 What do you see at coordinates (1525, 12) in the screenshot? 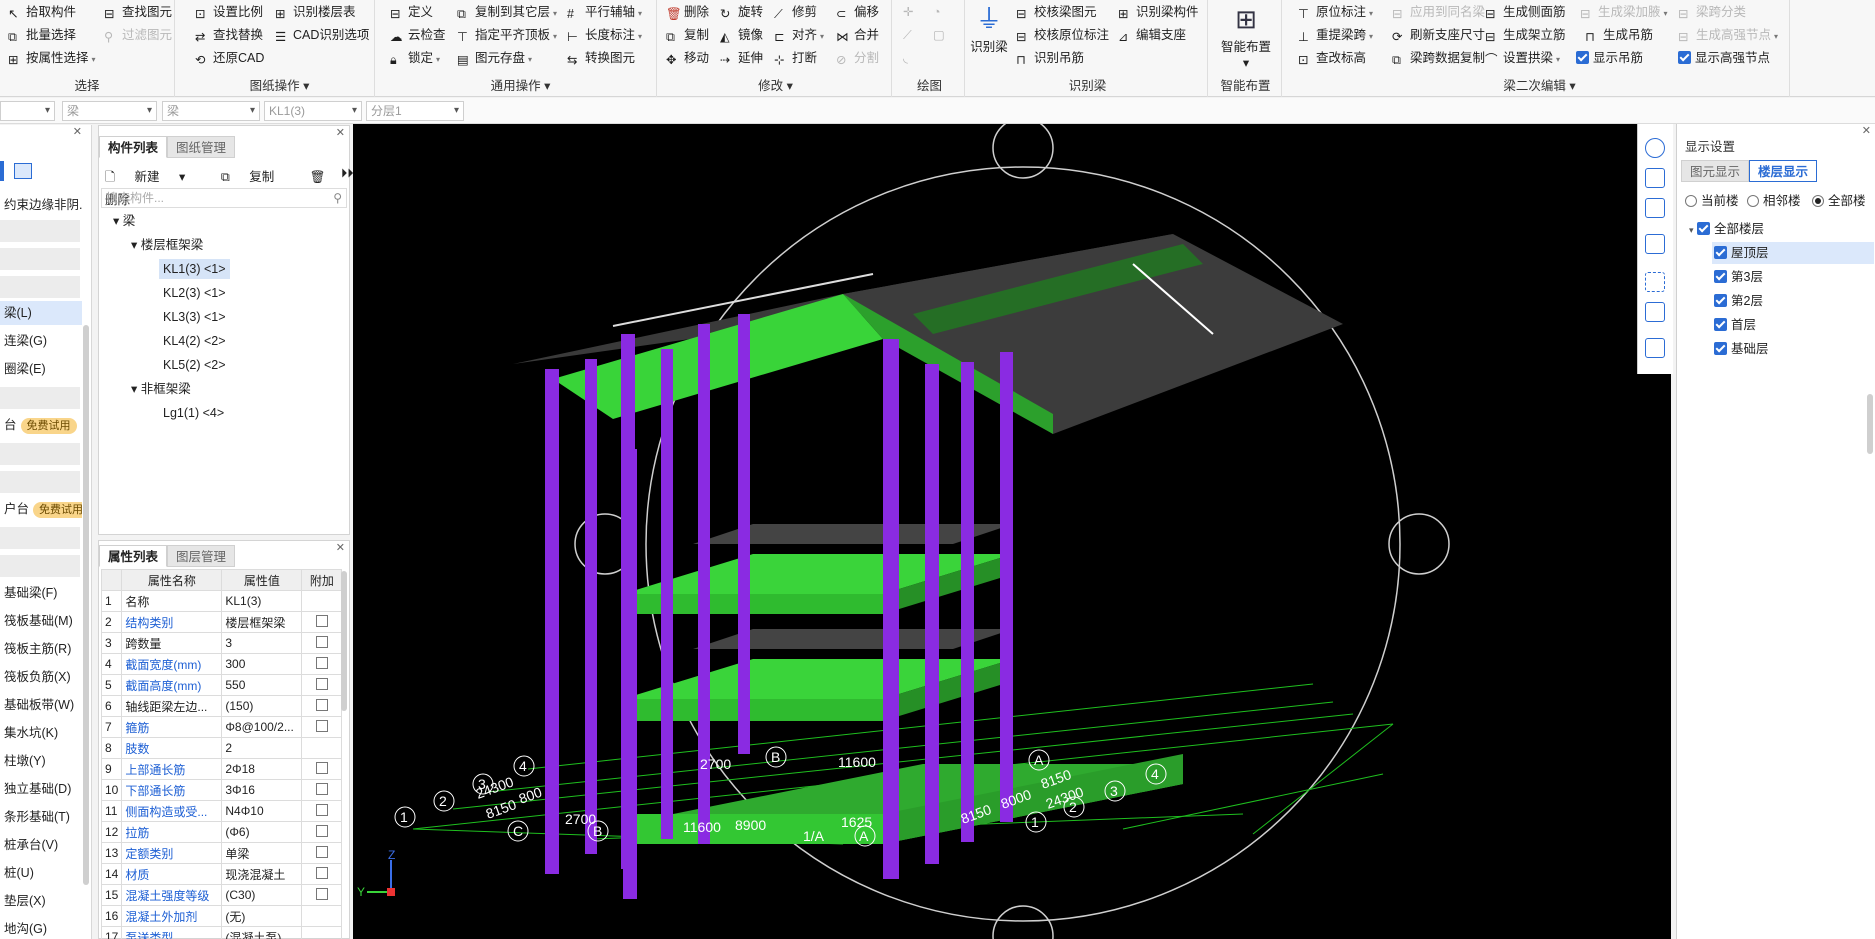
I see `gen-side-rebar-button: ⊟ 生成侧面筋` at bounding box center [1525, 12].